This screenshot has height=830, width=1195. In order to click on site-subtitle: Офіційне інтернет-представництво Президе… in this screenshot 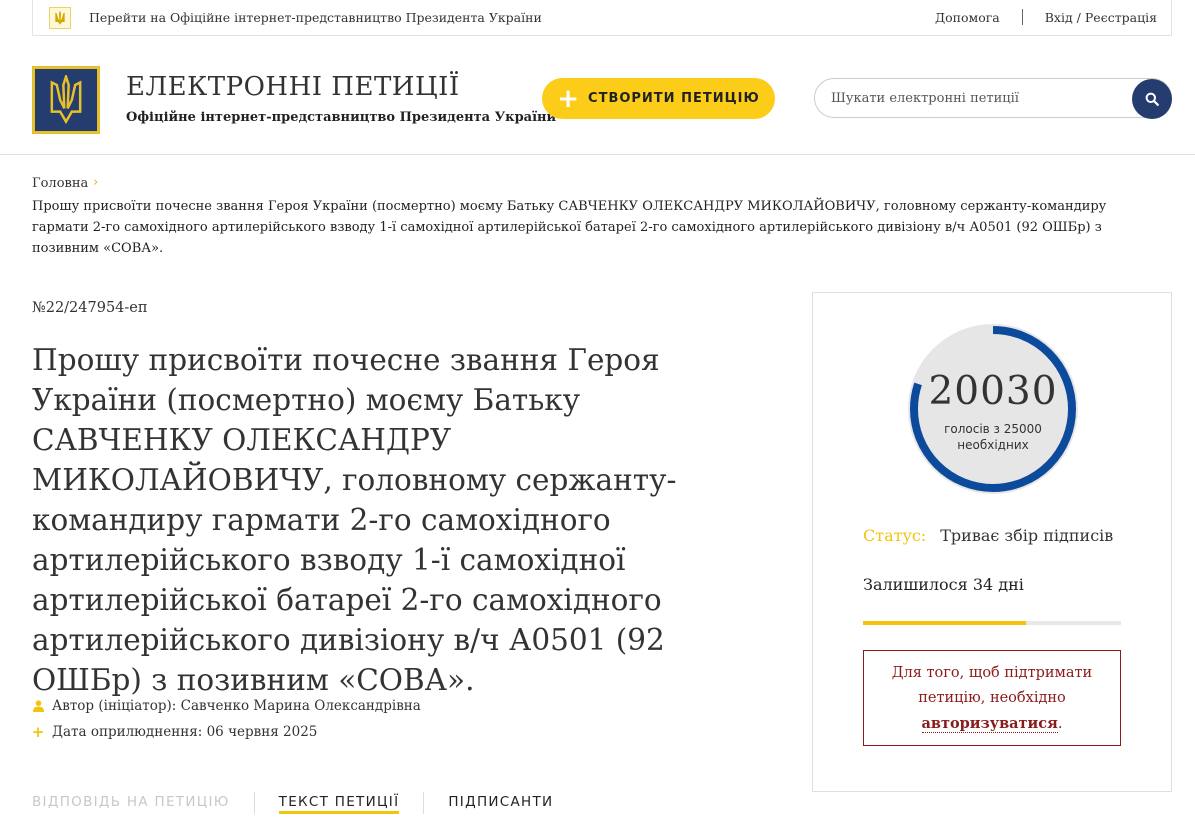, I will do `click(341, 117)`.